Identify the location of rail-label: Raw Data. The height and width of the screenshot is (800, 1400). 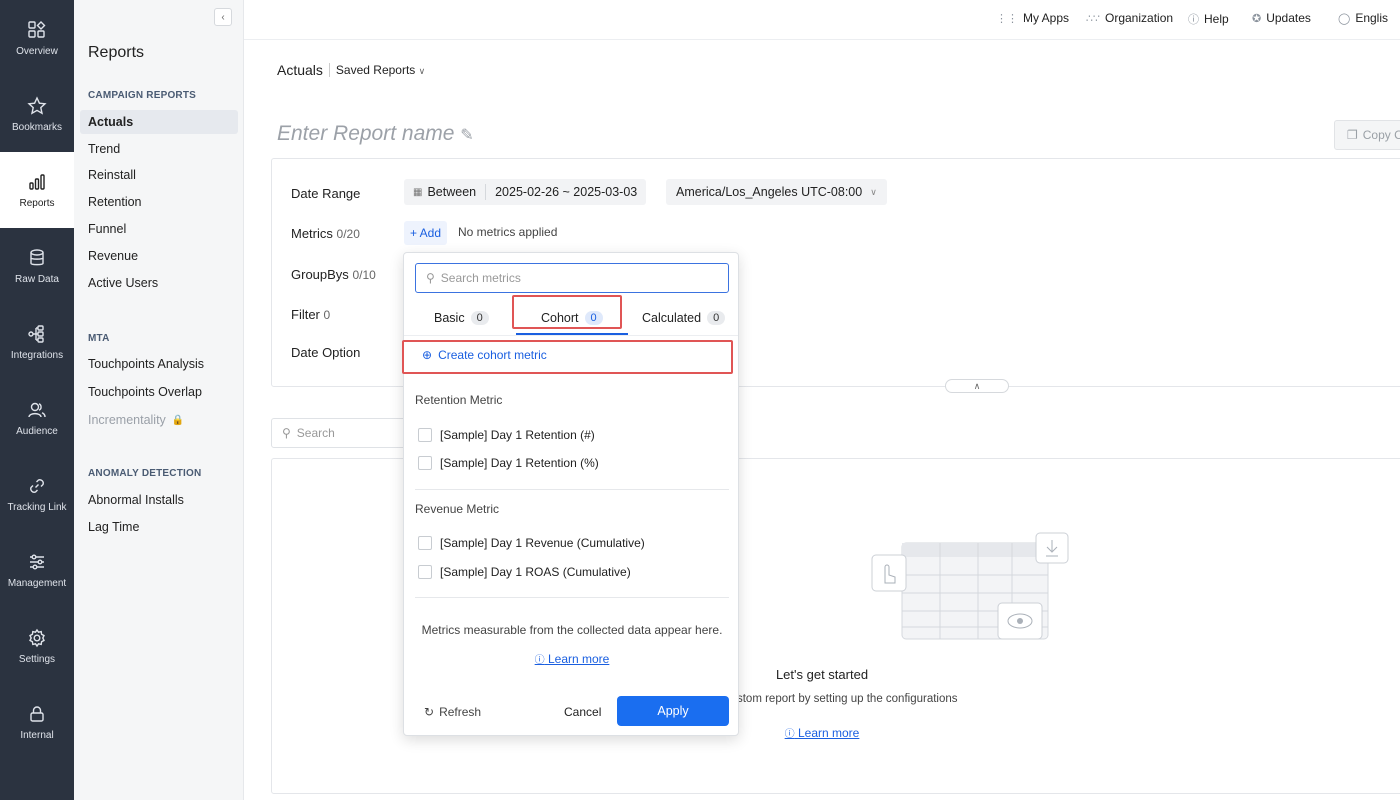
(37, 279).